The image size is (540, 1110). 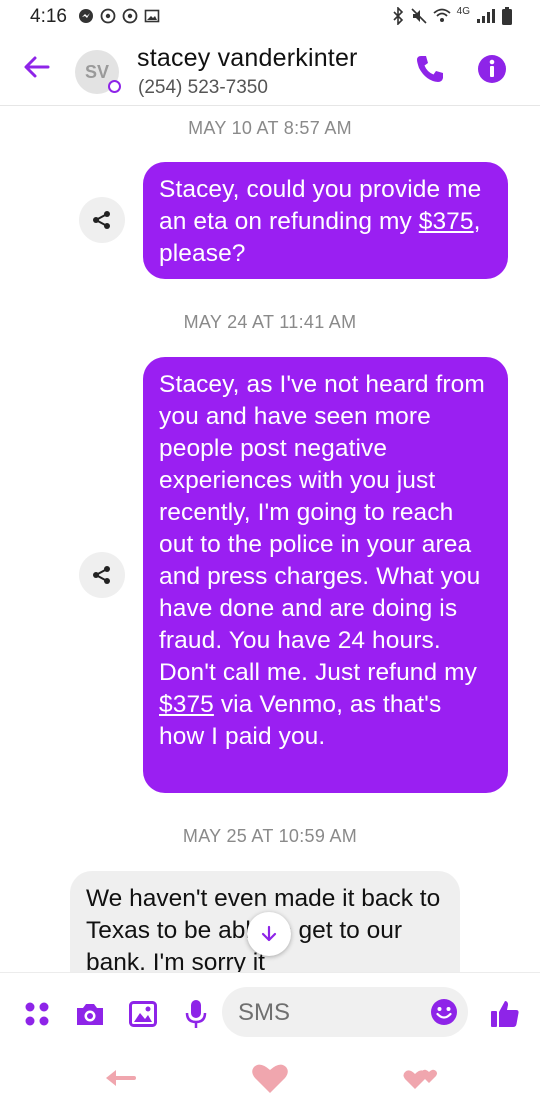 I want to click on ball-notification-icon, so click(x=108, y=16).